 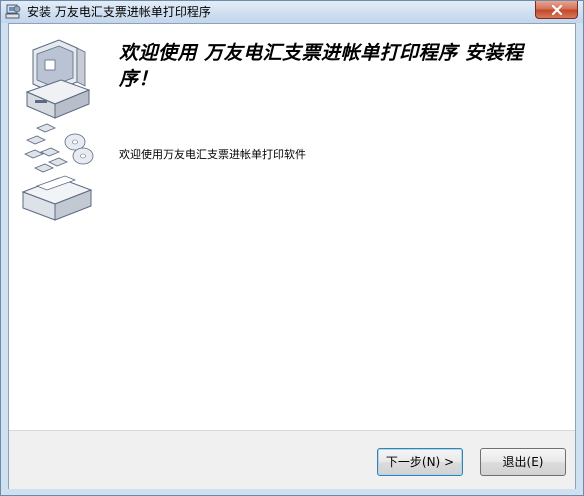 What do you see at coordinates (212, 154) in the screenshot?
I see `welcome-description: 欢迎使用万友电汇支票进帐单打印软件` at bounding box center [212, 154].